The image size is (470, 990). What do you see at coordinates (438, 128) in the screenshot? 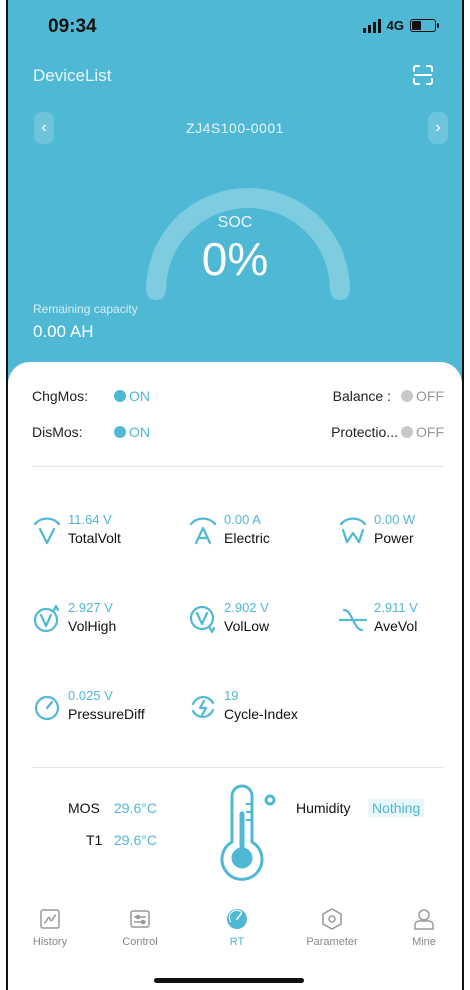
I see `next-device-button: ›` at bounding box center [438, 128].